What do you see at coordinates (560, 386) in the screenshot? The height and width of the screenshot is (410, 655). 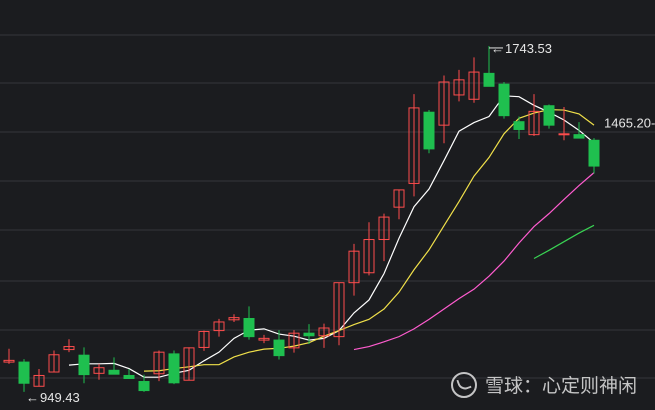 I see `watermark-text: 雪球：心定则神闲` at bounding box center [560, 386].